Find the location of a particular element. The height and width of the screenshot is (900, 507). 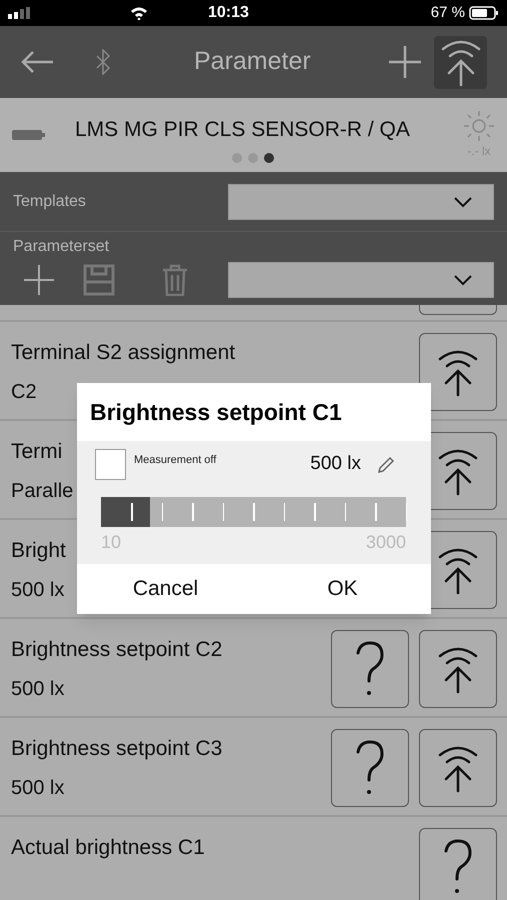

signal-icon is located at coordinates (19, 13).